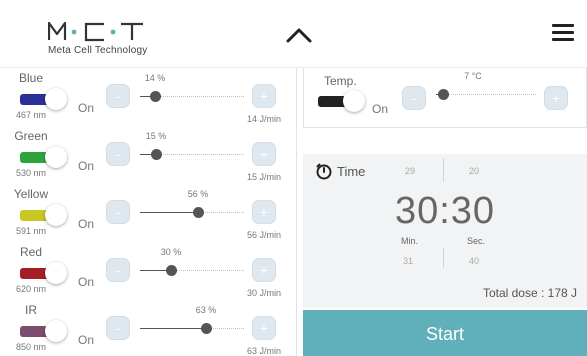 The height and width of the screenshot is (356, 587). Describe the element at coordinates (192, 261) in the screenshot. I see `light-intensity-slider: 30 %` at that location.